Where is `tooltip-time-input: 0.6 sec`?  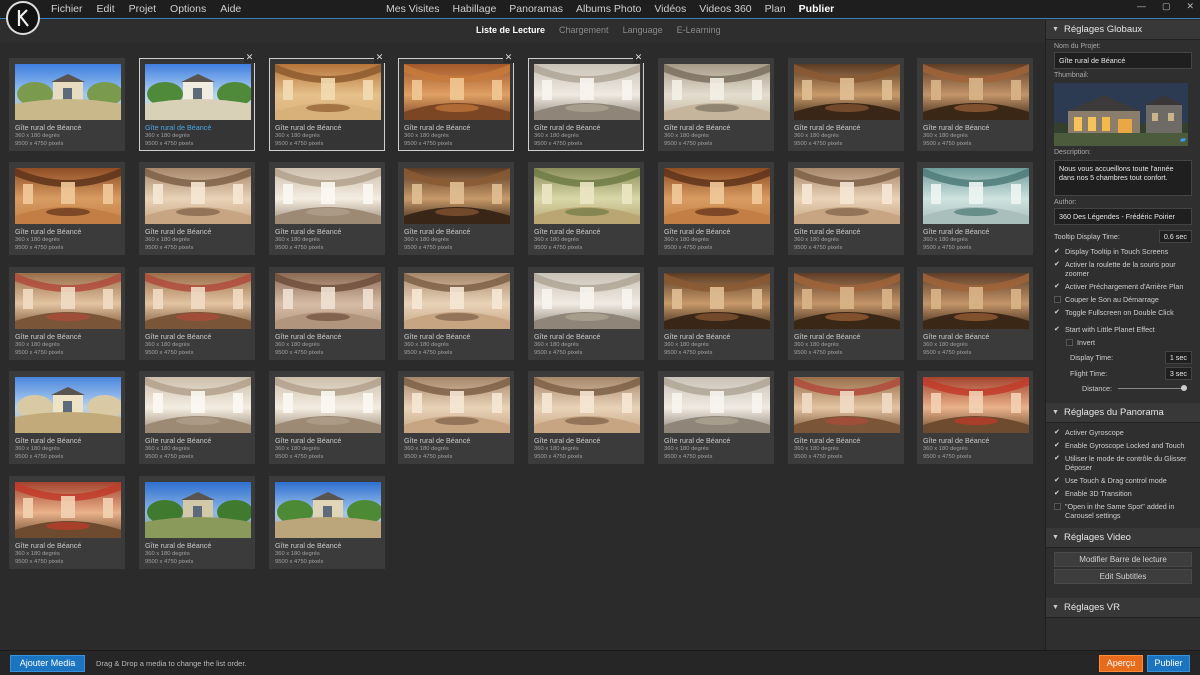
tooltip-time-input: 0.6 sec is located at coordinates (1175, 236).